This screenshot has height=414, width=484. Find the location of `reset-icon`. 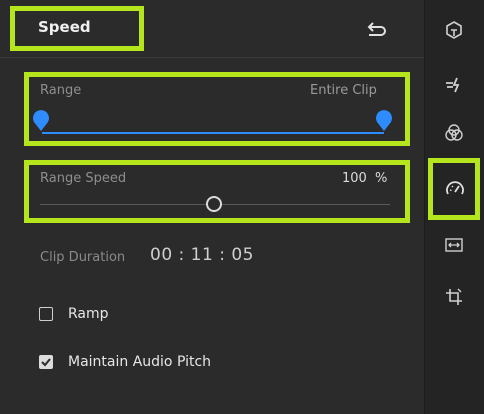

reset-icon is located at coordinates (377, 28).